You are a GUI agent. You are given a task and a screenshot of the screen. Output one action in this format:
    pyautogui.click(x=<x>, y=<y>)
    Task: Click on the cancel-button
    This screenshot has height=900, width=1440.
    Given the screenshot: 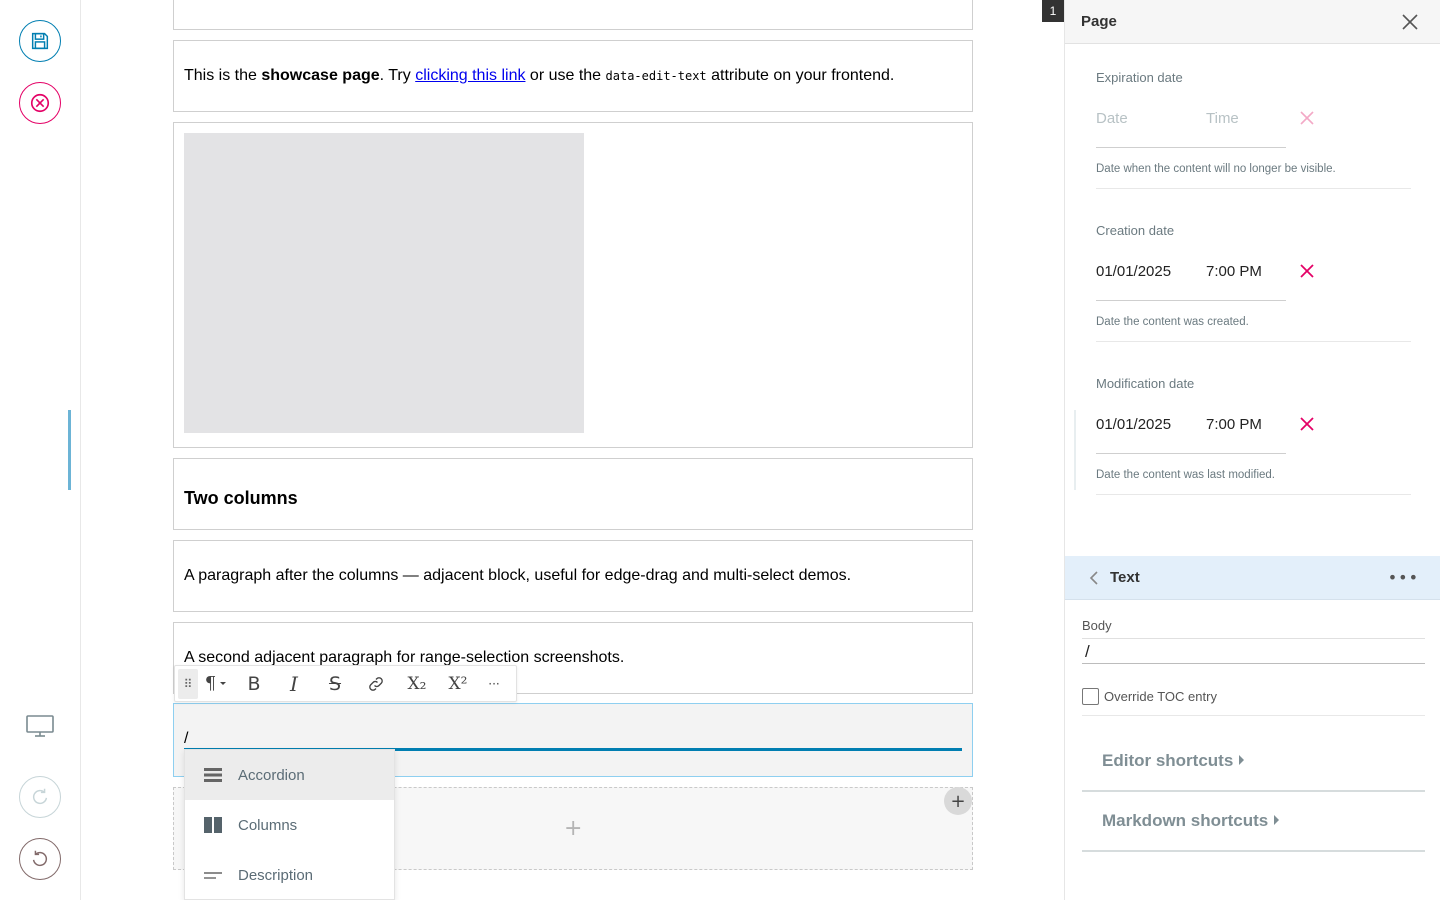 What is the action you would take?
    pyautogui.click(x=40, y=103)
    